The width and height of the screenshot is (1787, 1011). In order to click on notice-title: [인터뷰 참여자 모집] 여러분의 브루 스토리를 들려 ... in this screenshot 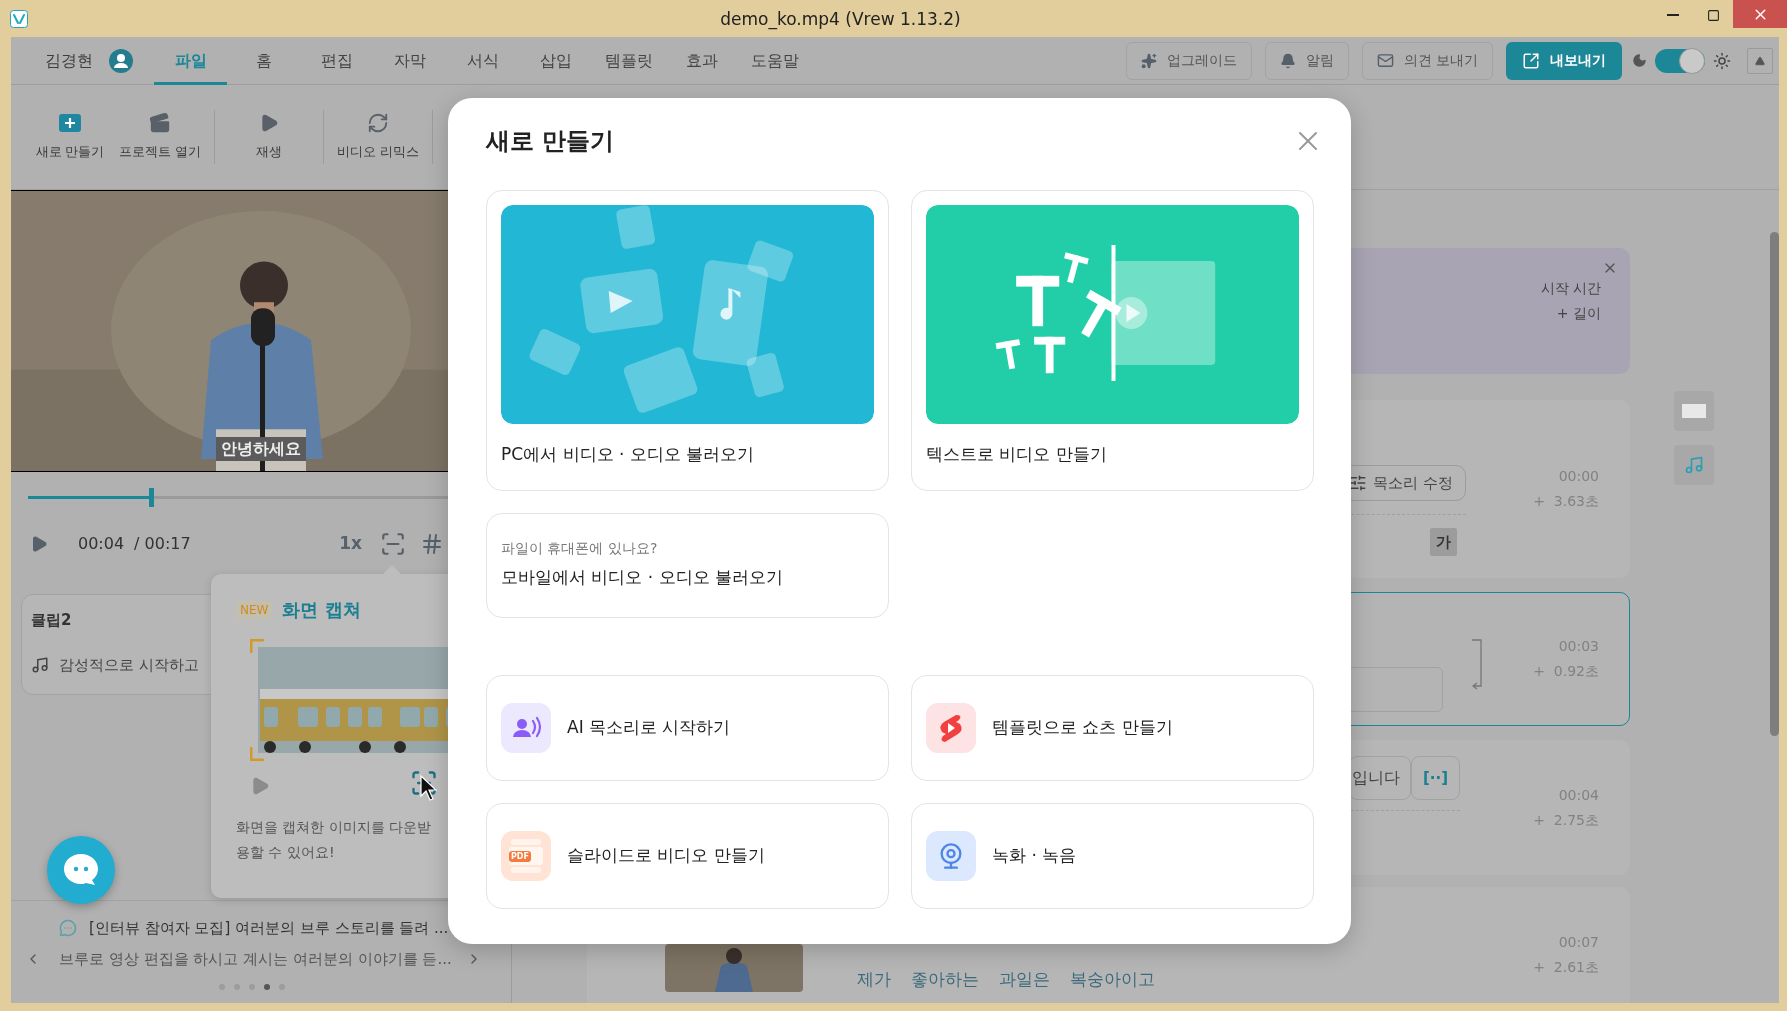, I will do `click(269, 928)`.